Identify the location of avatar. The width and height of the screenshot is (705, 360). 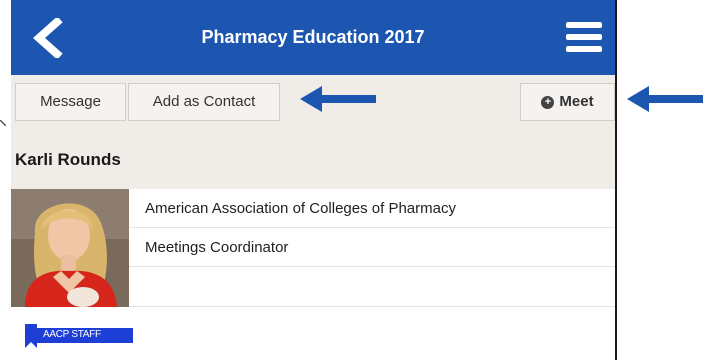
(70, 248).